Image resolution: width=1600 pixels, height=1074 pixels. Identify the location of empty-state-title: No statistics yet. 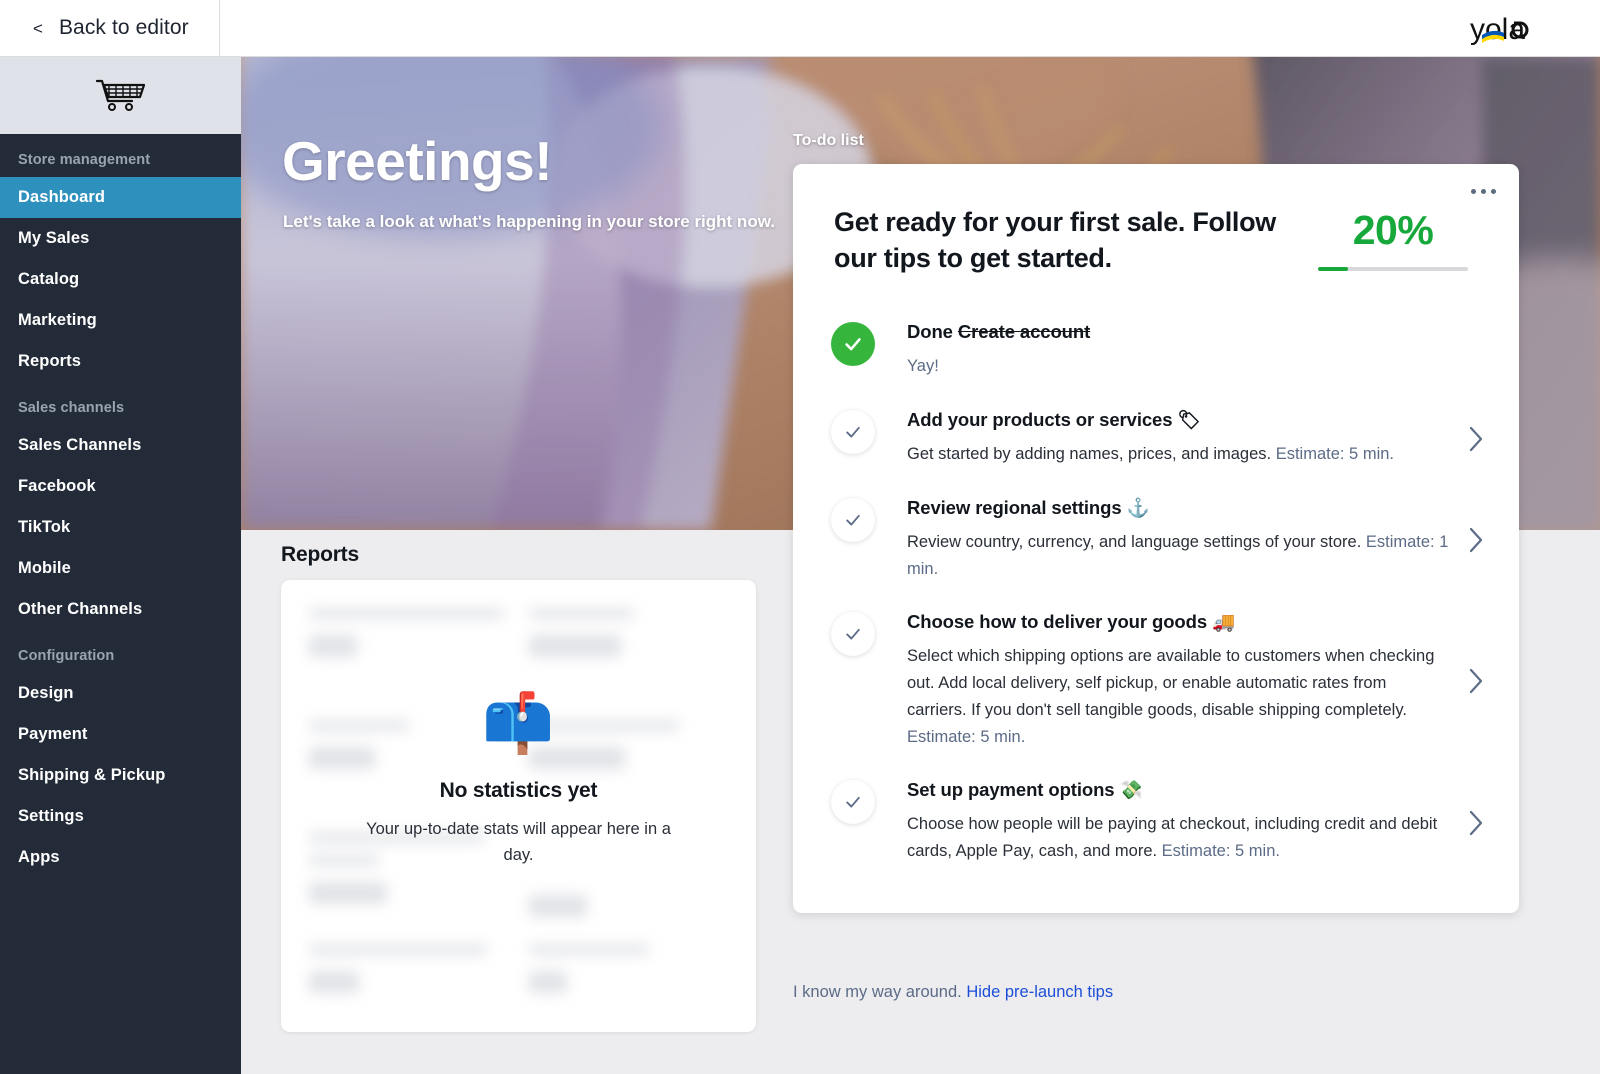
(518, 790).